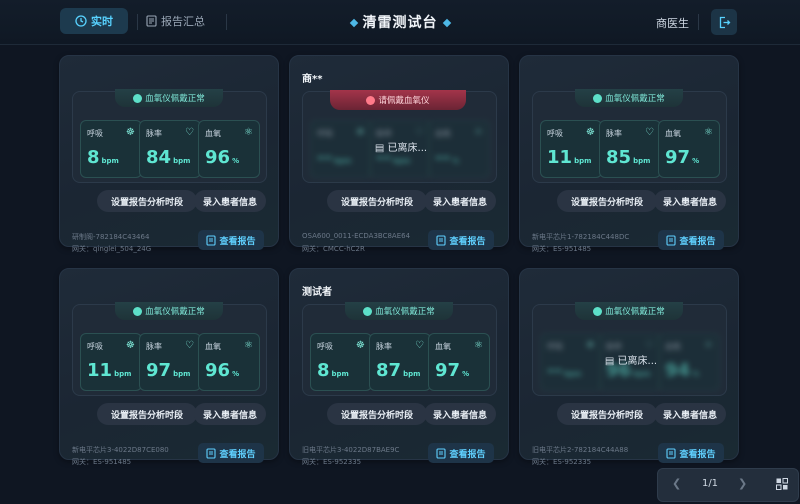 The width and height of the screenshot is (800, 504). I want to click on vital-pulse: 脉率 ♡ 84 bpm, so click(170, 149).